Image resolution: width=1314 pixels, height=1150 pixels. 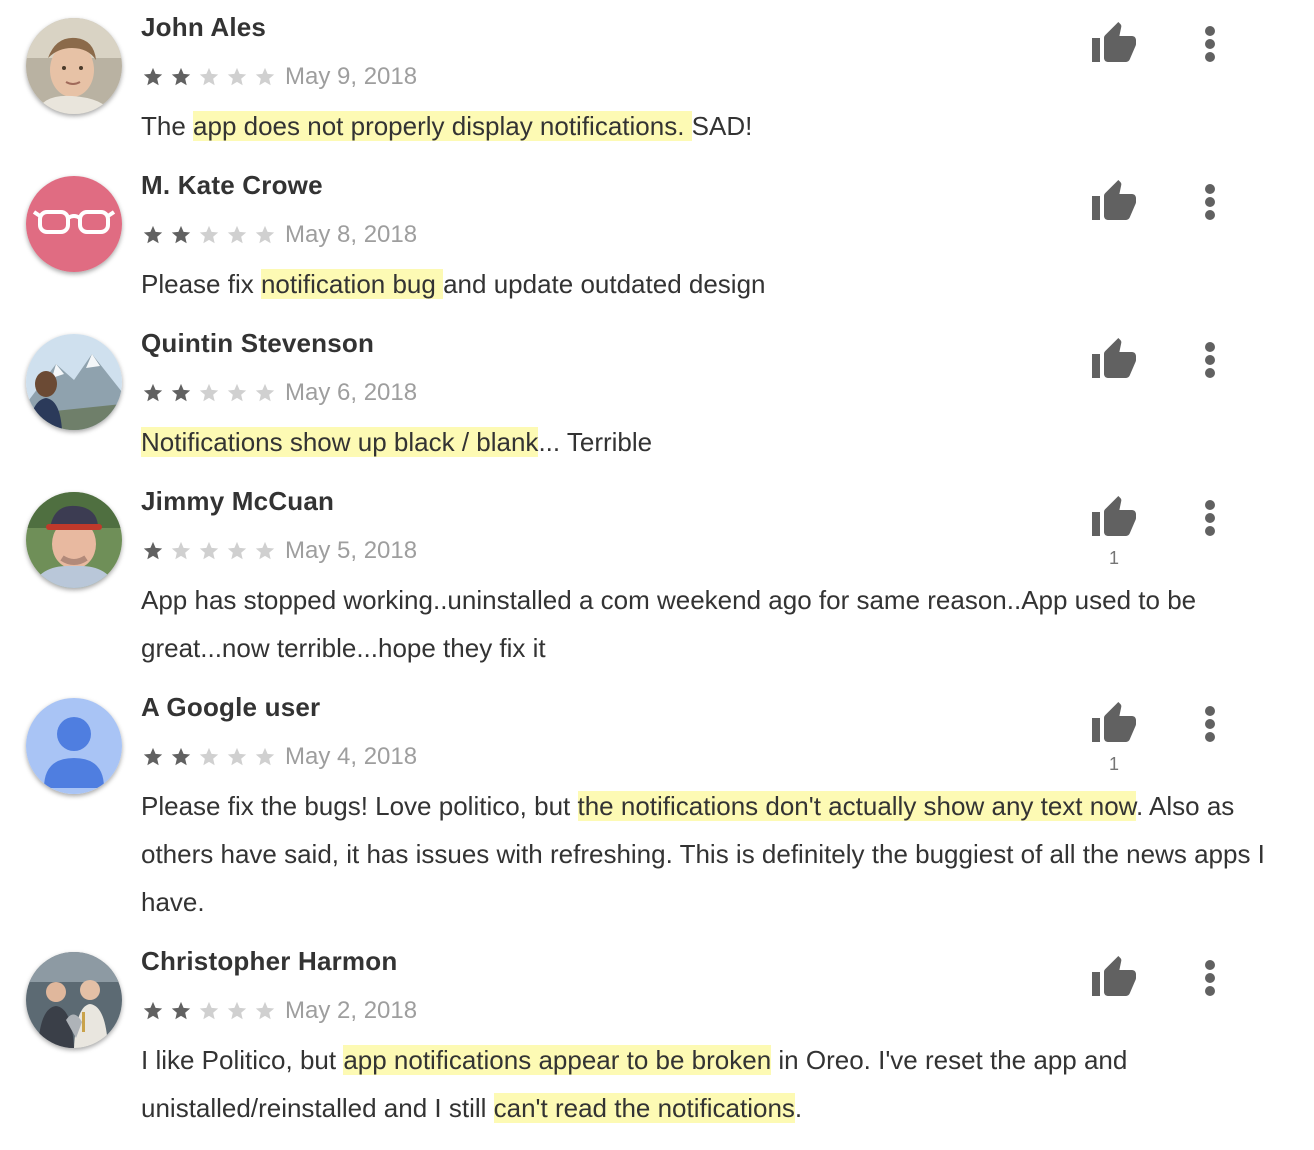 I want to click on review-rating-row: May 5, 2018, so click(x=279, y=551).